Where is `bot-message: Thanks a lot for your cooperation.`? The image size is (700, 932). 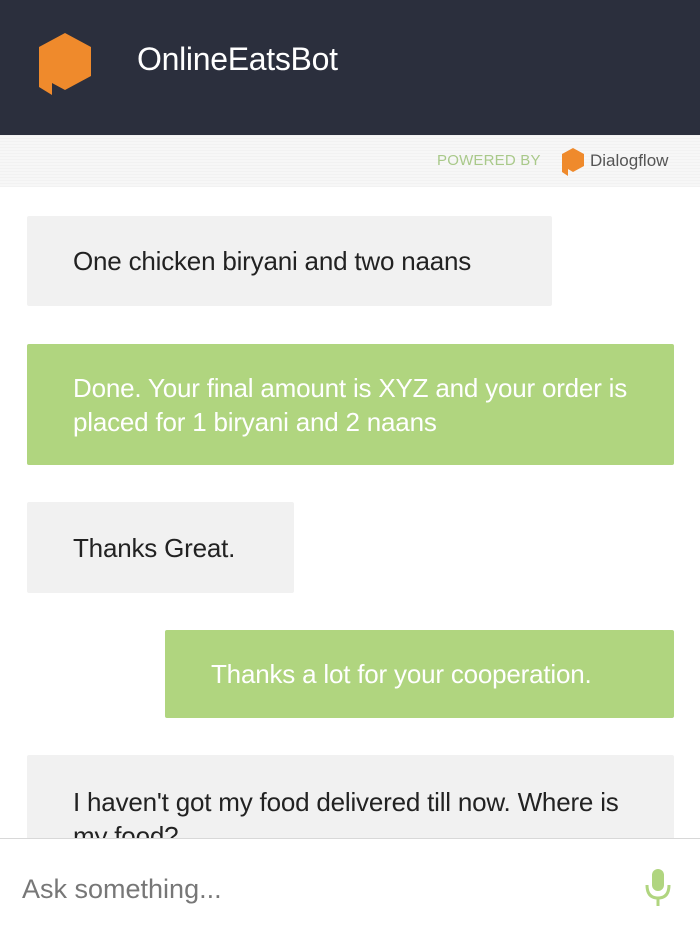
bot-message: Thanks a lot for your cooperation. is located at coordinates (419, 674).